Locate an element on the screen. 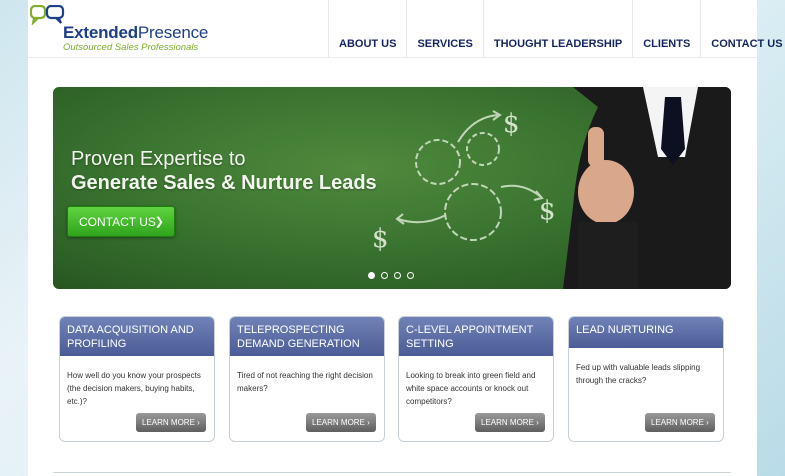 Image resolution: width=785 pixels, height=476 pixels. card-title: C-LEVEL APPOINTMENT SETTING is located at coordinates (476, 336).